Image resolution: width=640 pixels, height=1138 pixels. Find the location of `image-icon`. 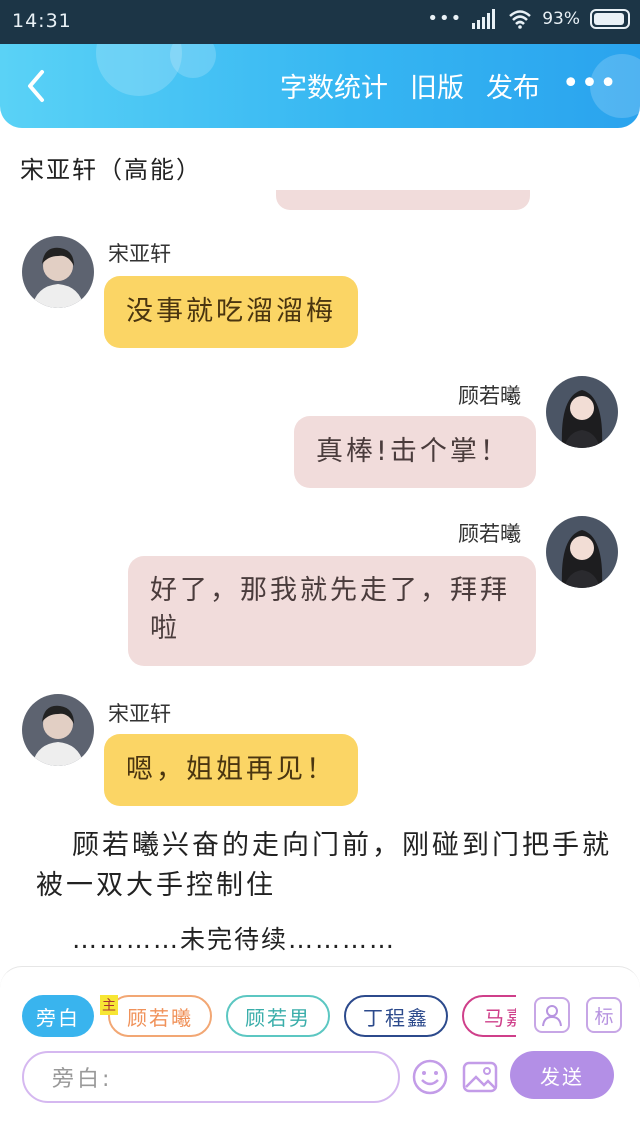

image-icon is located at coordinates (480, 1077).